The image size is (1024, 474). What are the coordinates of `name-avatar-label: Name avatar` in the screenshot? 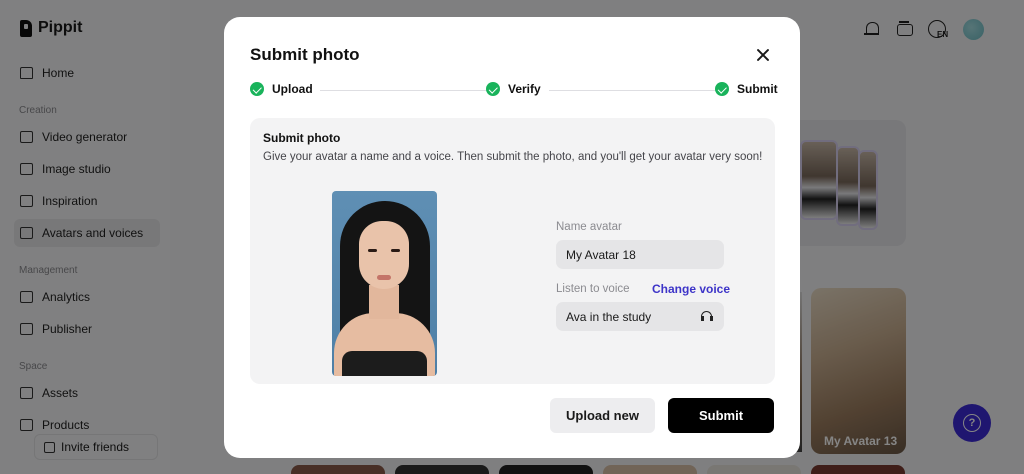 It's located at (589, 227).